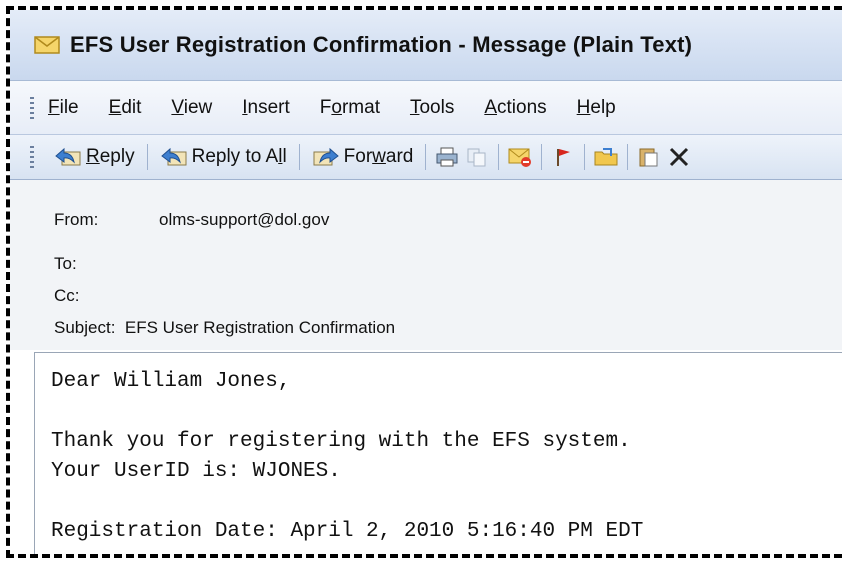 The height and width of the screenshot is (566, 852). I want to click on from-value: olms-support@dol.gov, so click(244, 219).